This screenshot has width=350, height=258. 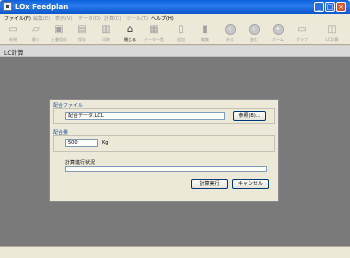 What do you see at coordinates (82, 29) in the screenshot?
I see `save-as-icon: ▤` at bounding box center [82, 29].